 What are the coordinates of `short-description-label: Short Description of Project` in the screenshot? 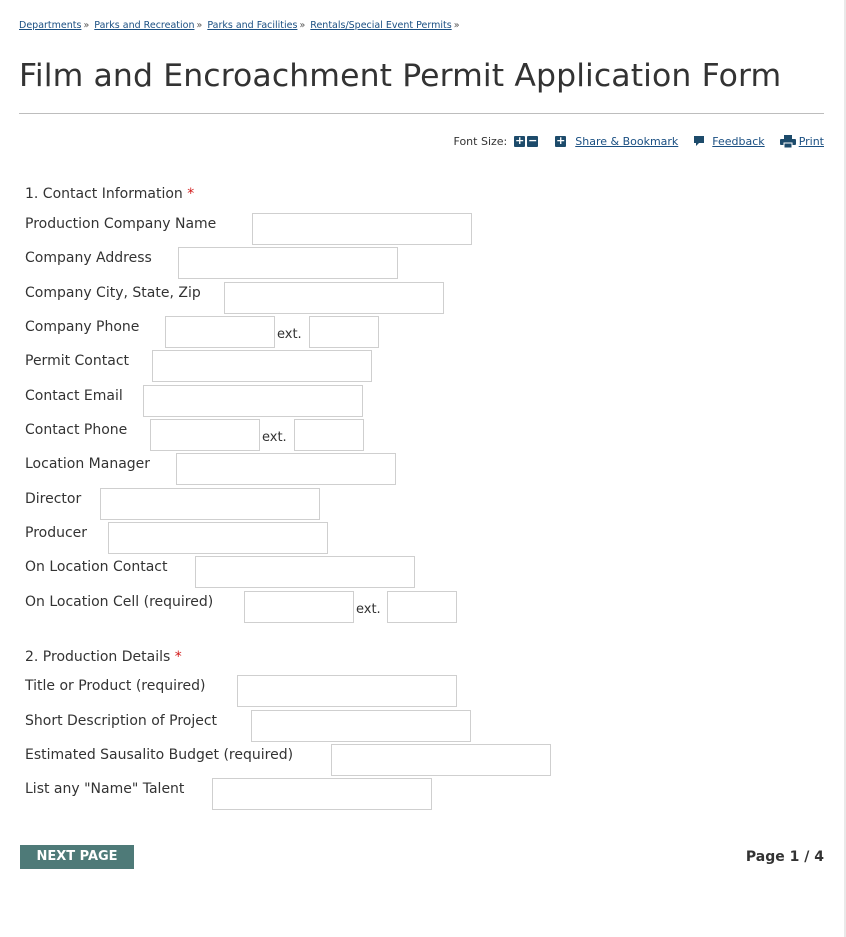 It's located at (121, 721).